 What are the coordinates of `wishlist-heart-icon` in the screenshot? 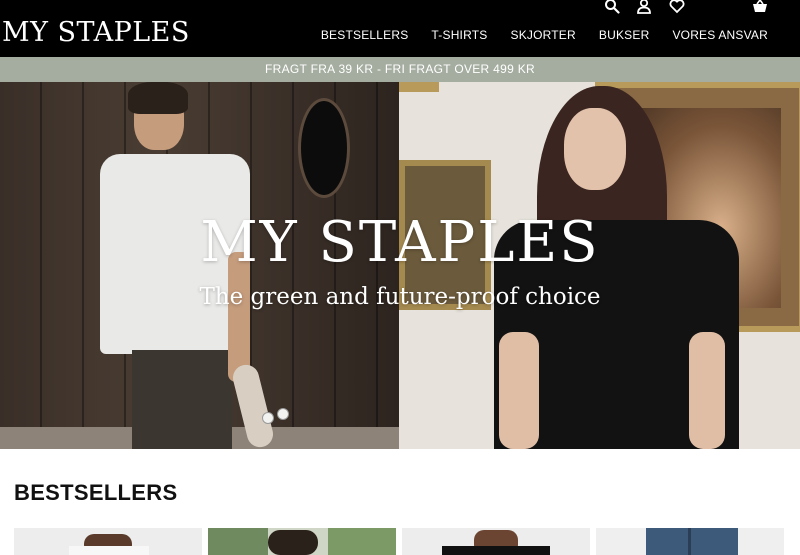 It's located at (677, 7).